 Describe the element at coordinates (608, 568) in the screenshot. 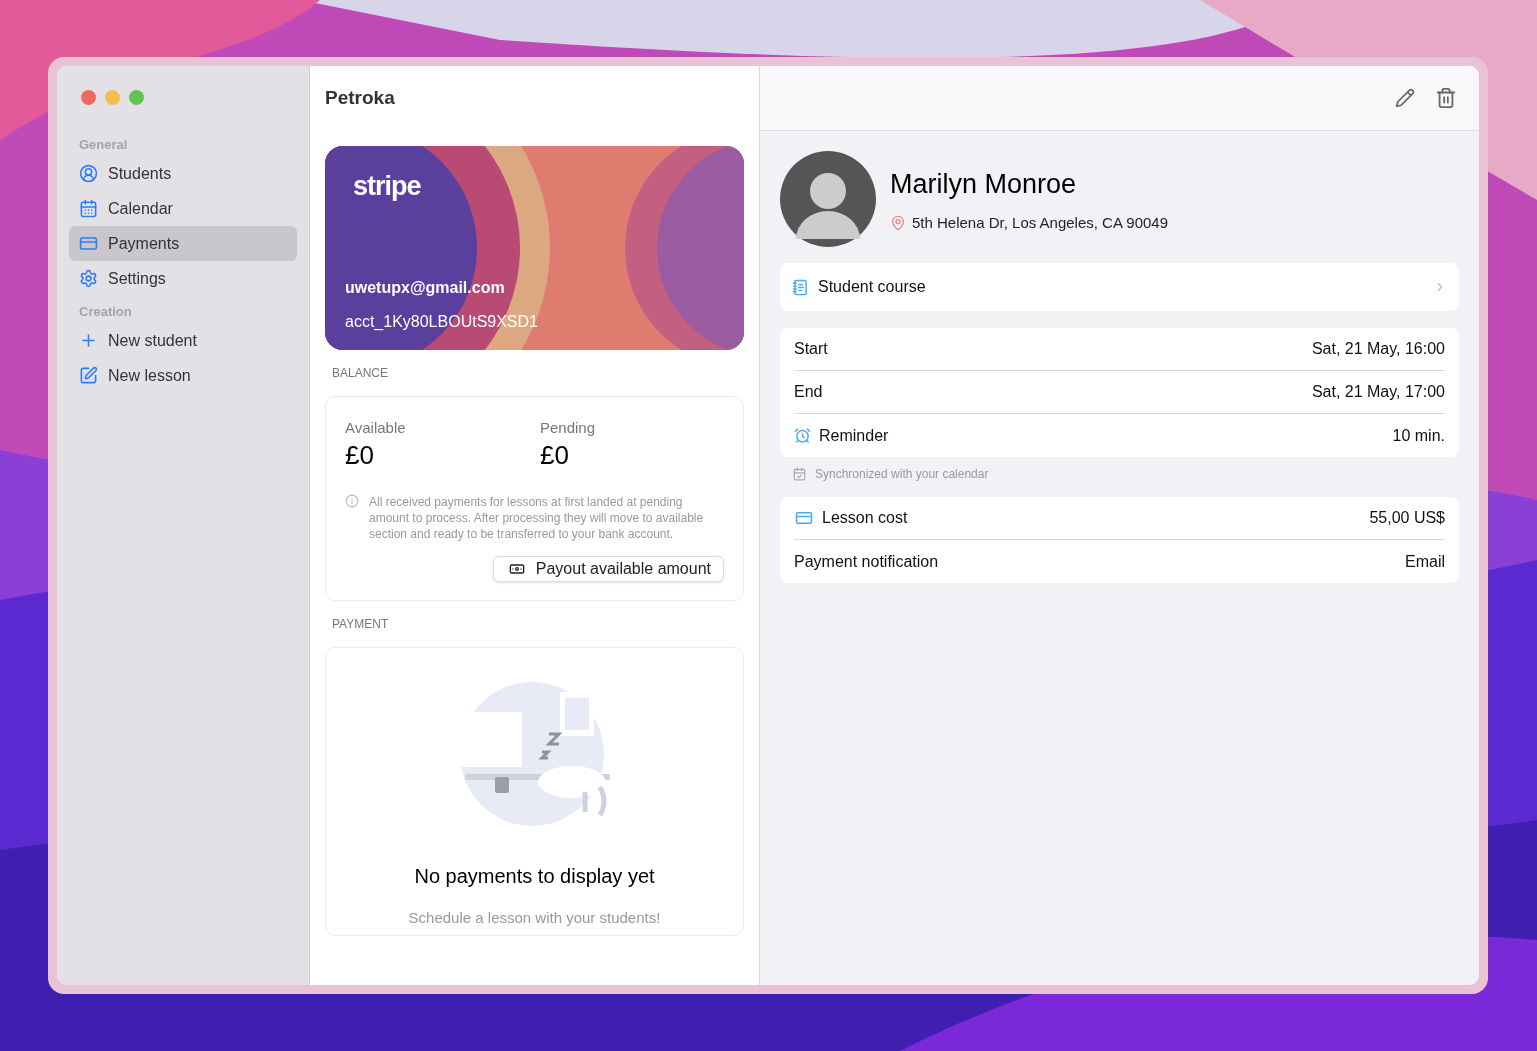

I see `payout-button: Payout available amount` at that location.